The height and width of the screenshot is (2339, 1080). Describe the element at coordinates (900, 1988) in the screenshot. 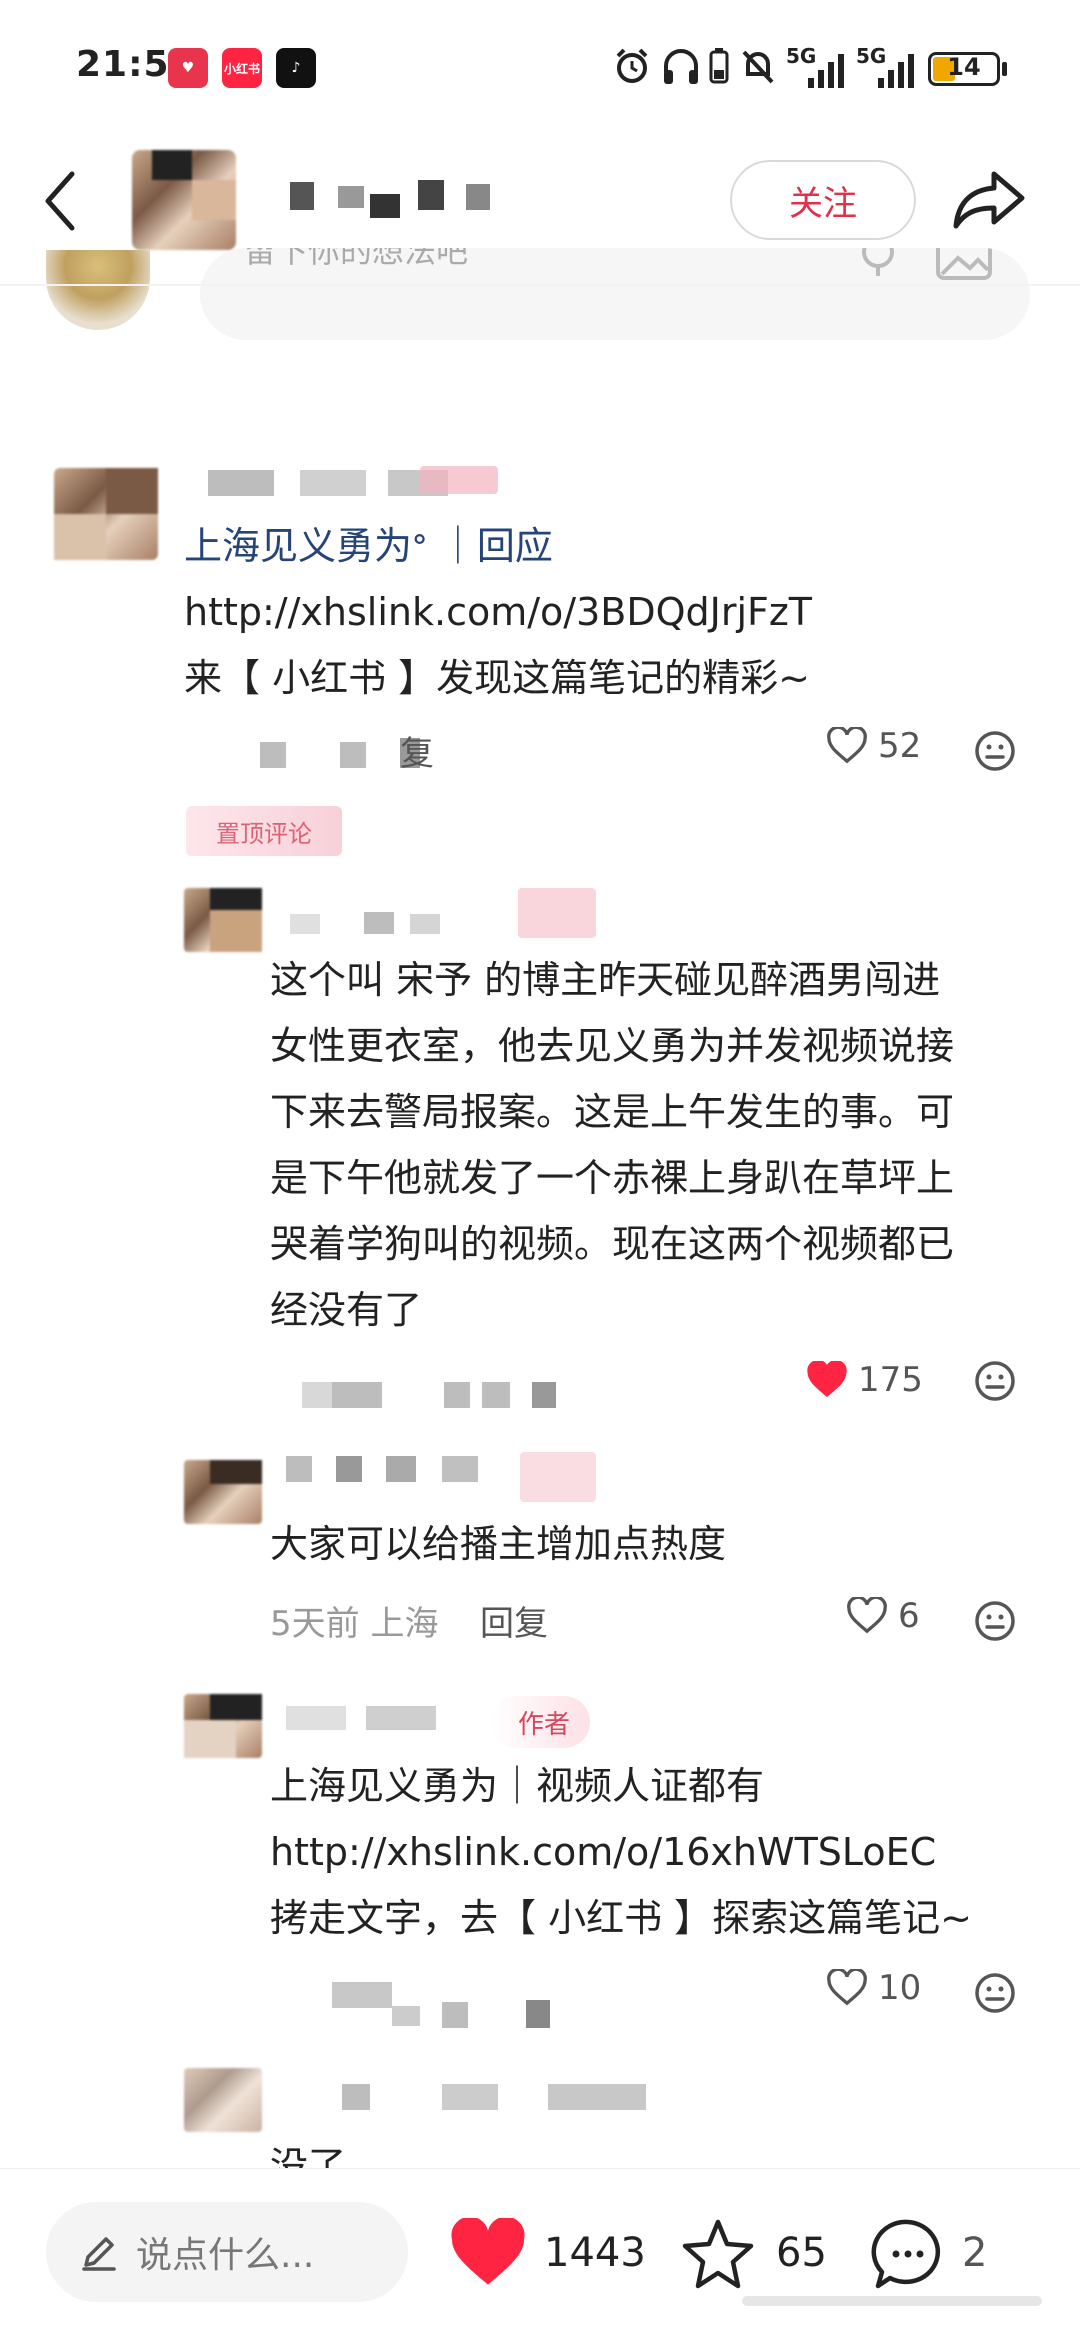

I see `reply-3-like-count: 10` at that location.